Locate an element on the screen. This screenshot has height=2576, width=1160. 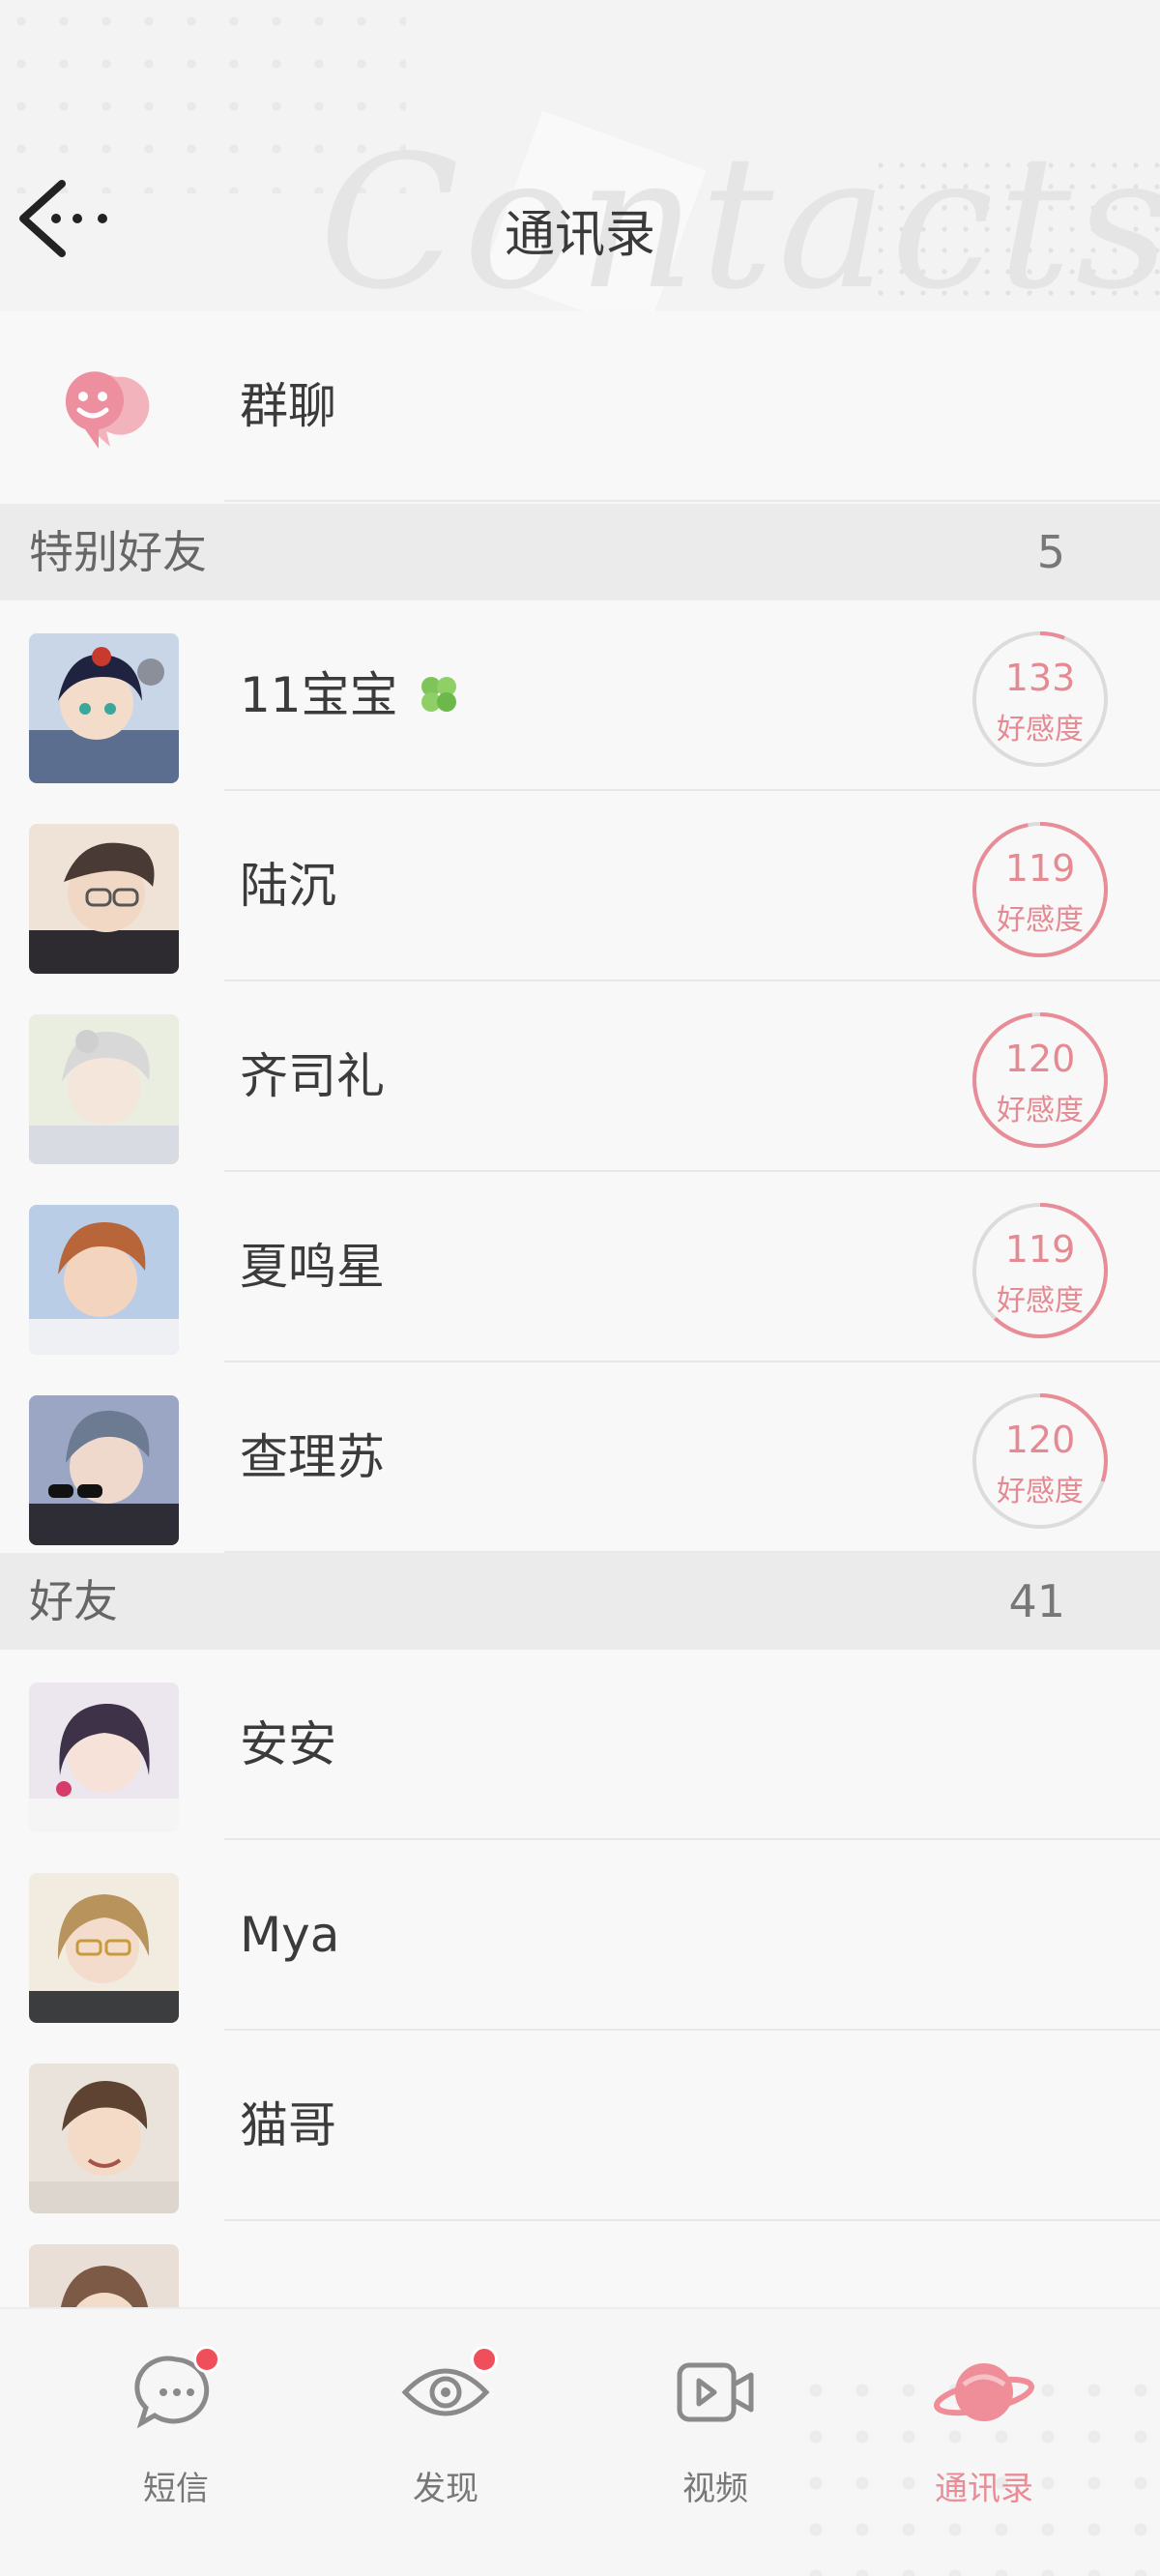
contact-row: 齐司礼 120 好感度 is located at coordinates (580, 1076).